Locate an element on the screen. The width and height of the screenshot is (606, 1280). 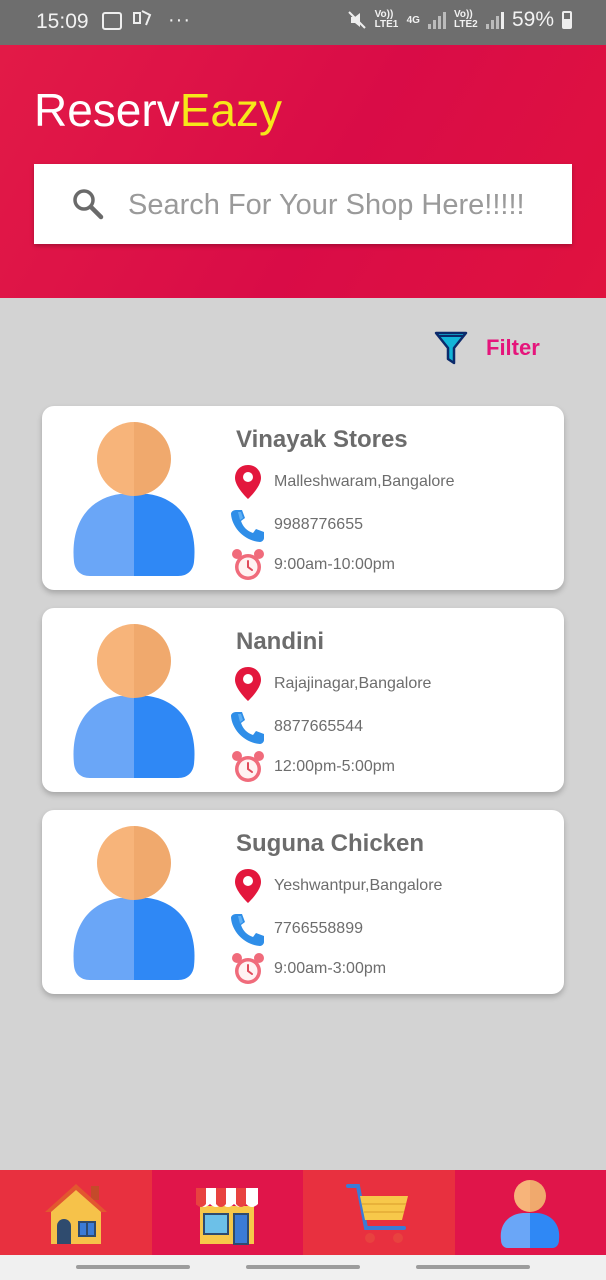
shop-location: Malleshwaram,Bangalore is located at coordinates (342, 482).